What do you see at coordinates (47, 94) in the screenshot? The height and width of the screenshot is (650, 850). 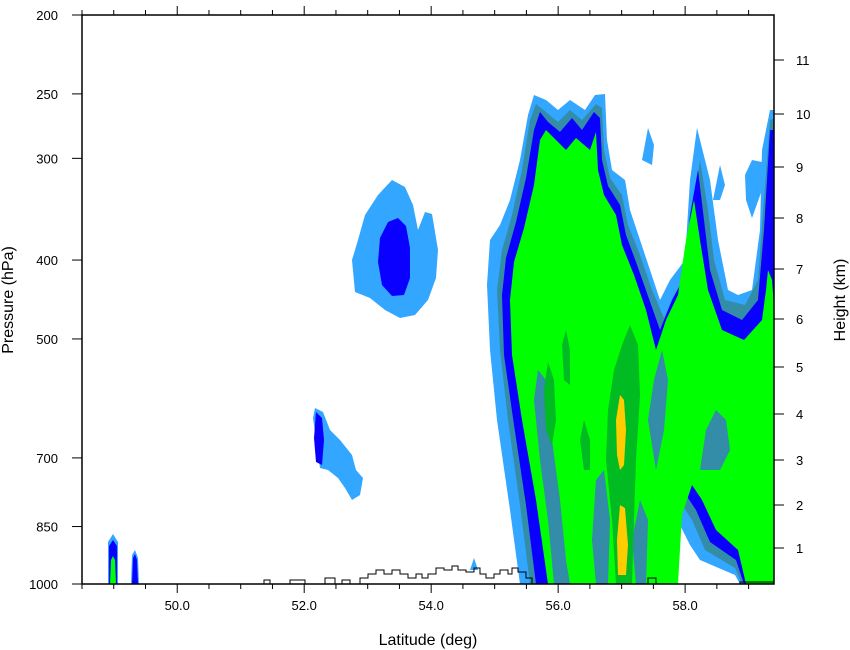 I see `y-tick-label: 250` at bounding box center [47, 94].